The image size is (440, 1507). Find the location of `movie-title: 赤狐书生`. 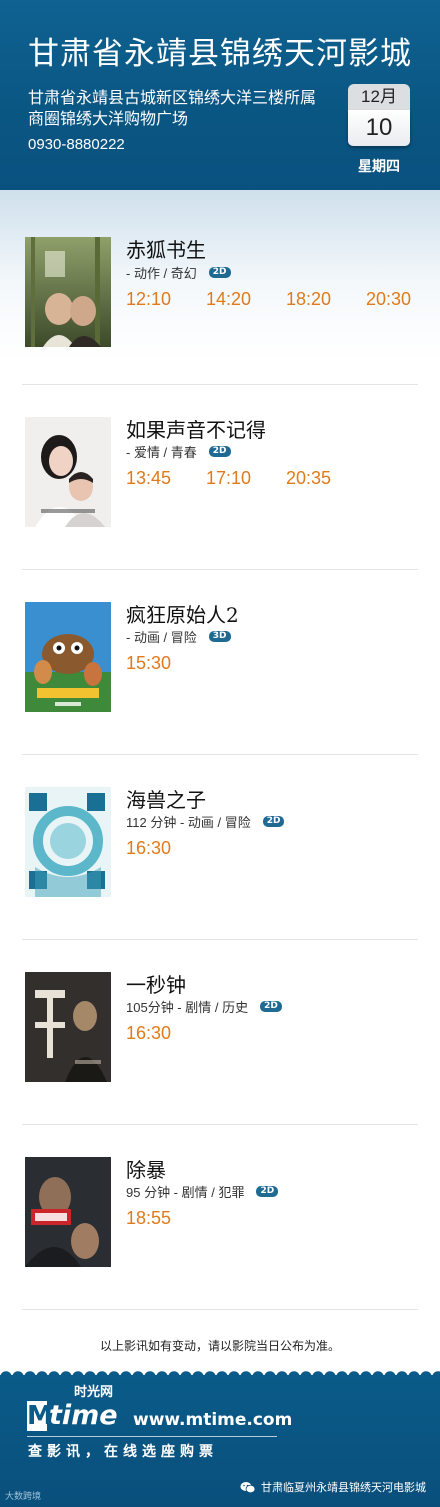

movie-title: 赤狐书生 is located at coordinates (166, 248).